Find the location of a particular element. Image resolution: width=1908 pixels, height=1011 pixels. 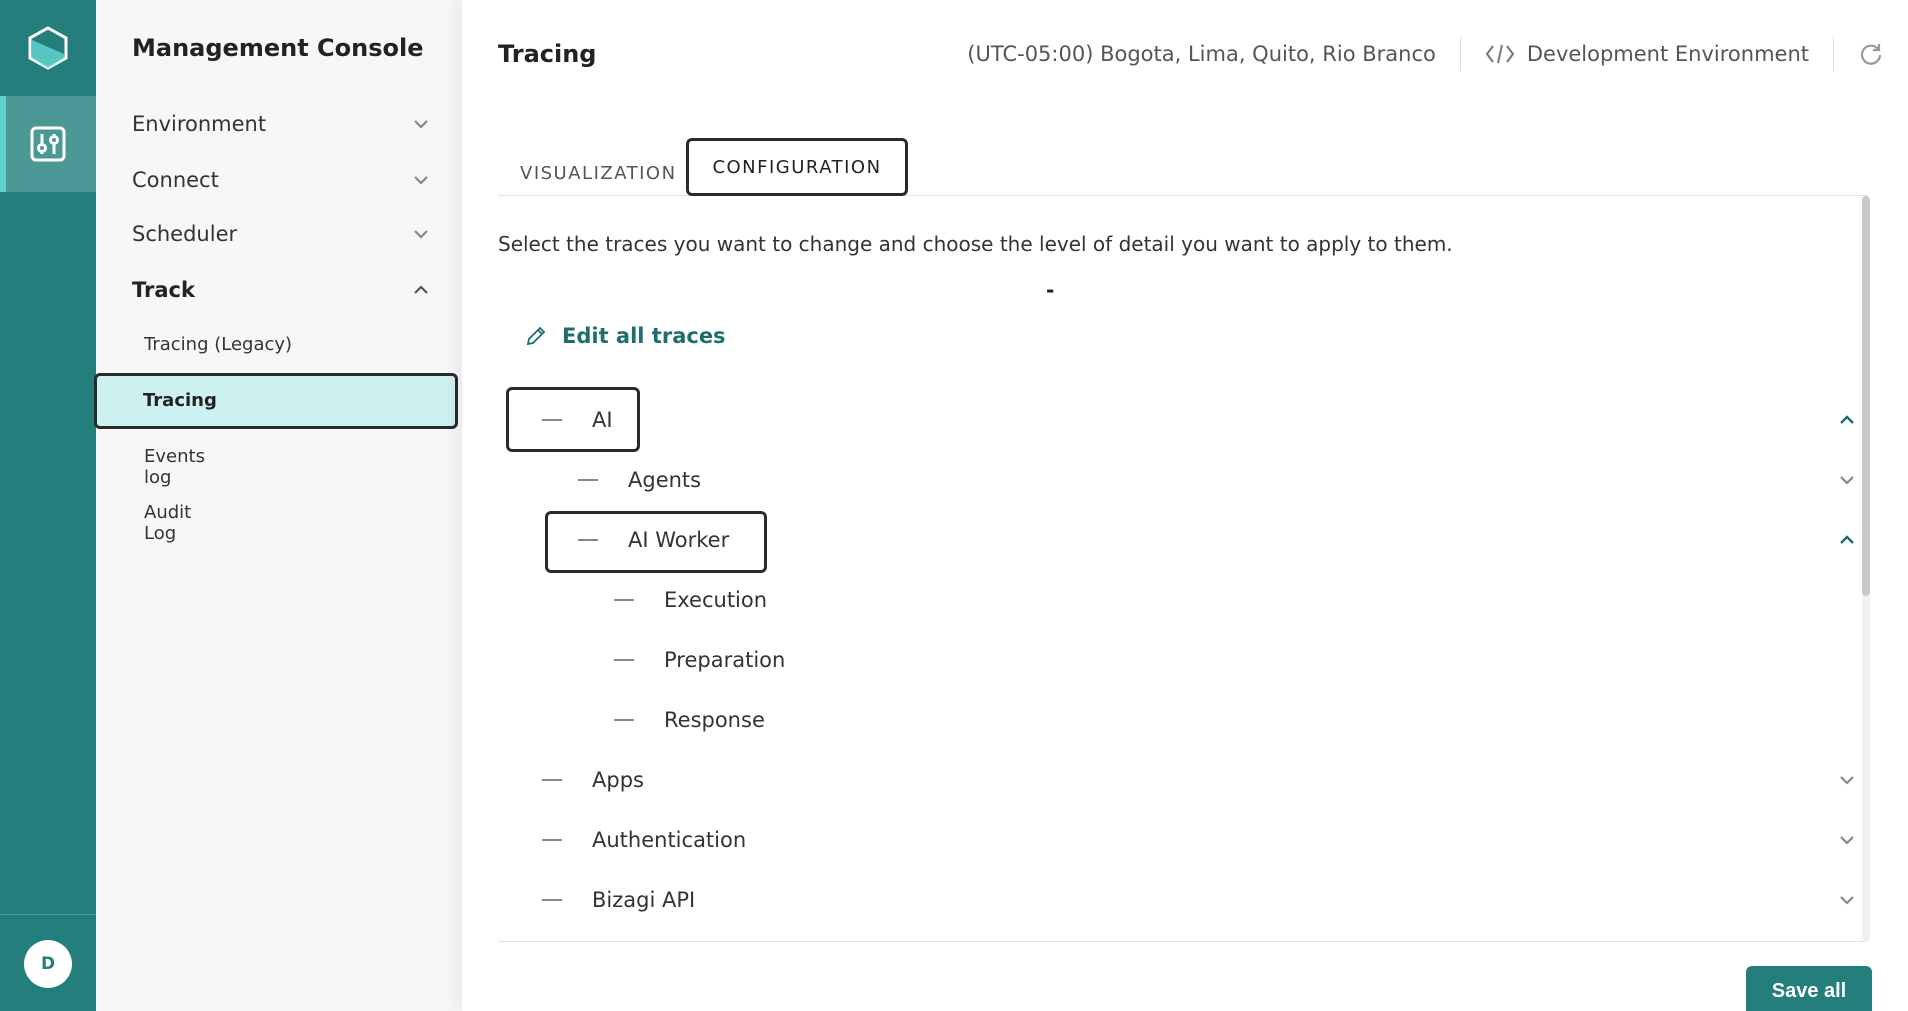

app-logo-icon is located at coordinates (48, 48).